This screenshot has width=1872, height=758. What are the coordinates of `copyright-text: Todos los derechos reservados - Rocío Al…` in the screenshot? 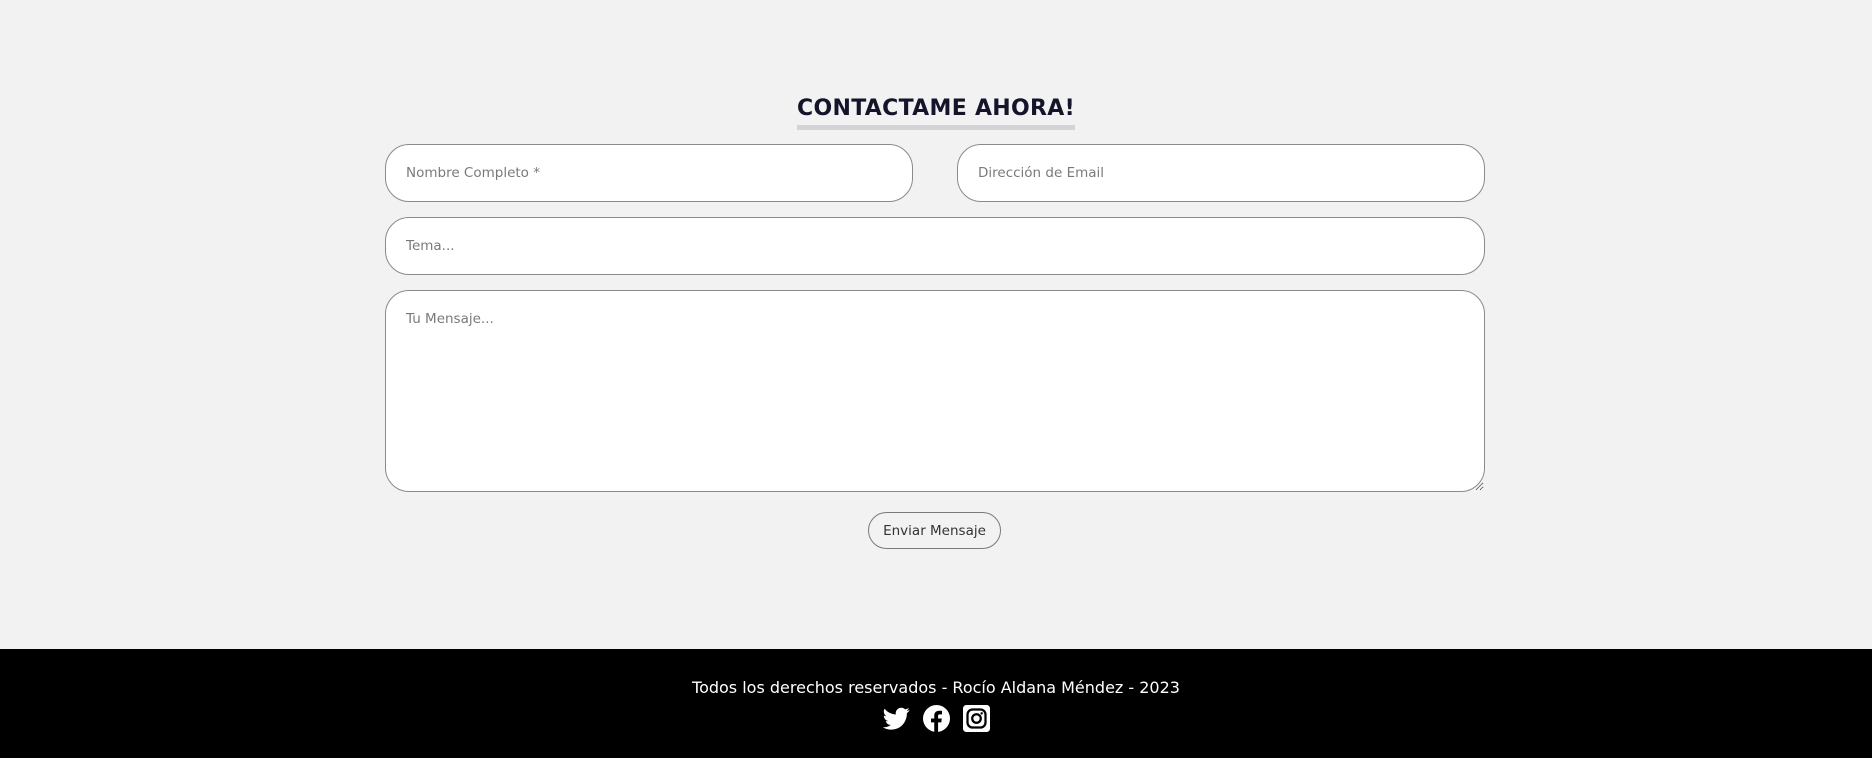 It's located at (936, 687).